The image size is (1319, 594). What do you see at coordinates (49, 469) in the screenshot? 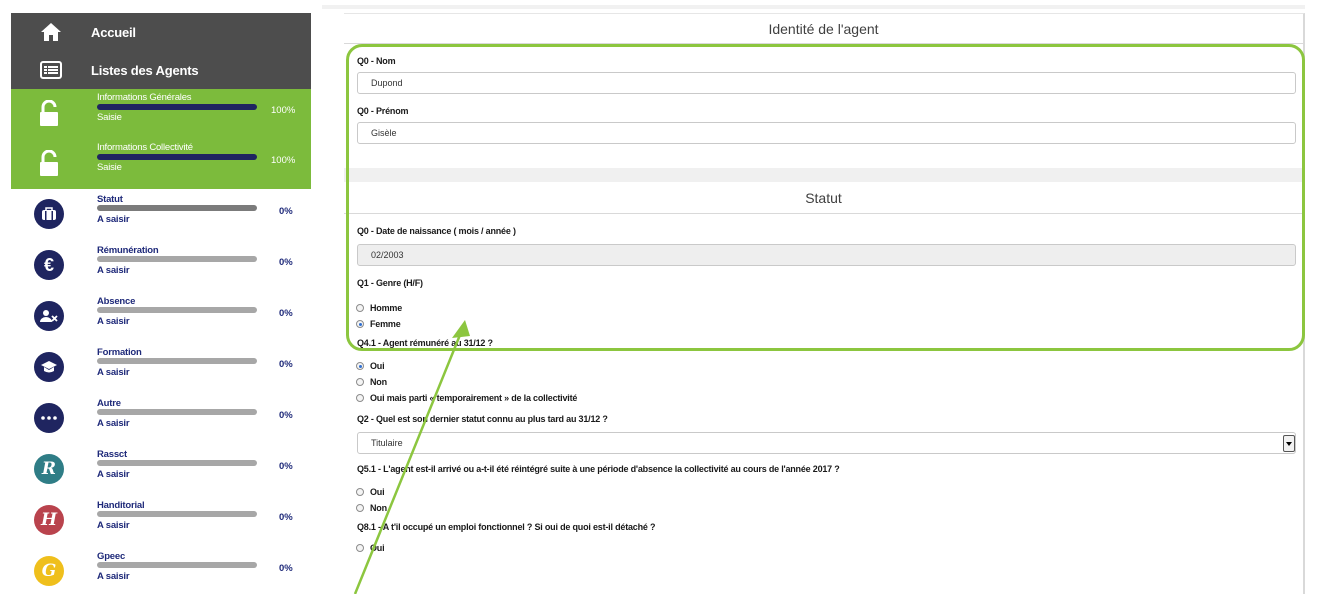
I see `r-letter-icon: R` at bounding box center [49, 469].